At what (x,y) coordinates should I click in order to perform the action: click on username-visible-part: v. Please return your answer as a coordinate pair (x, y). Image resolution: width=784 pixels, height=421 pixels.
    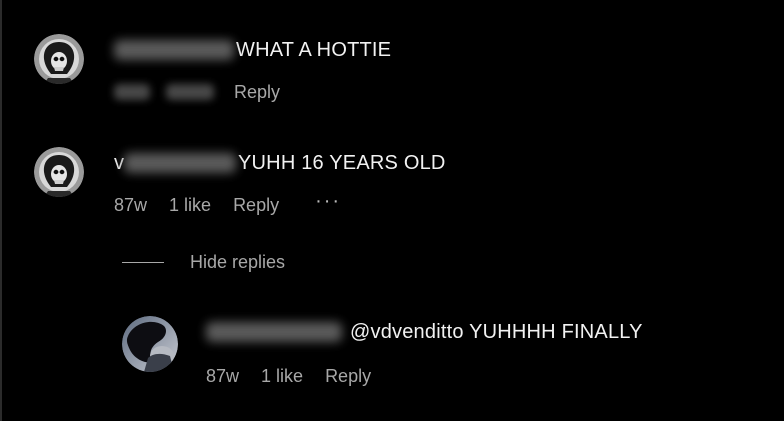
    Looking at the image, I should click on (119, 163).